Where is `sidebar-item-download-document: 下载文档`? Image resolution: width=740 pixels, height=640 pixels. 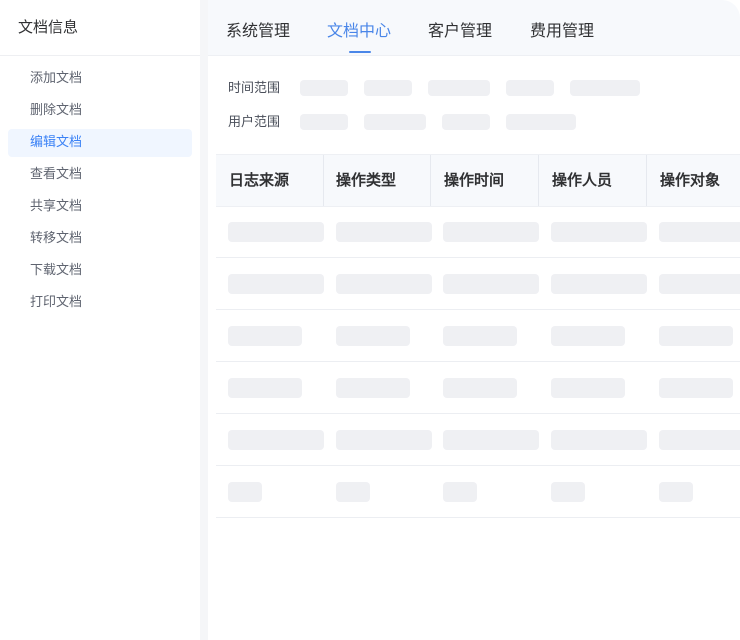
sidebar-item-download-document: 下载文档 is located at coordinates (100, 271).